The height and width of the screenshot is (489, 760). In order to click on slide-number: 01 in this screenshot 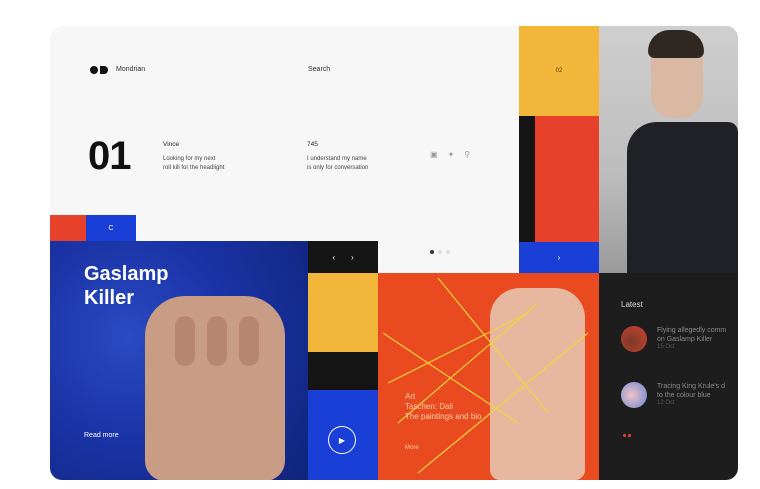, I will do `click(109, 156)`.